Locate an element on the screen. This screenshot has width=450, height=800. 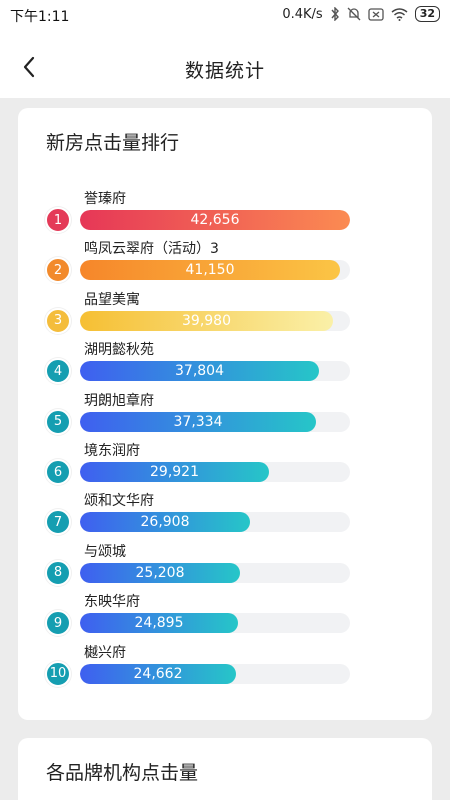
click-count-value: 26,908 is located at coordinates (165, 522).